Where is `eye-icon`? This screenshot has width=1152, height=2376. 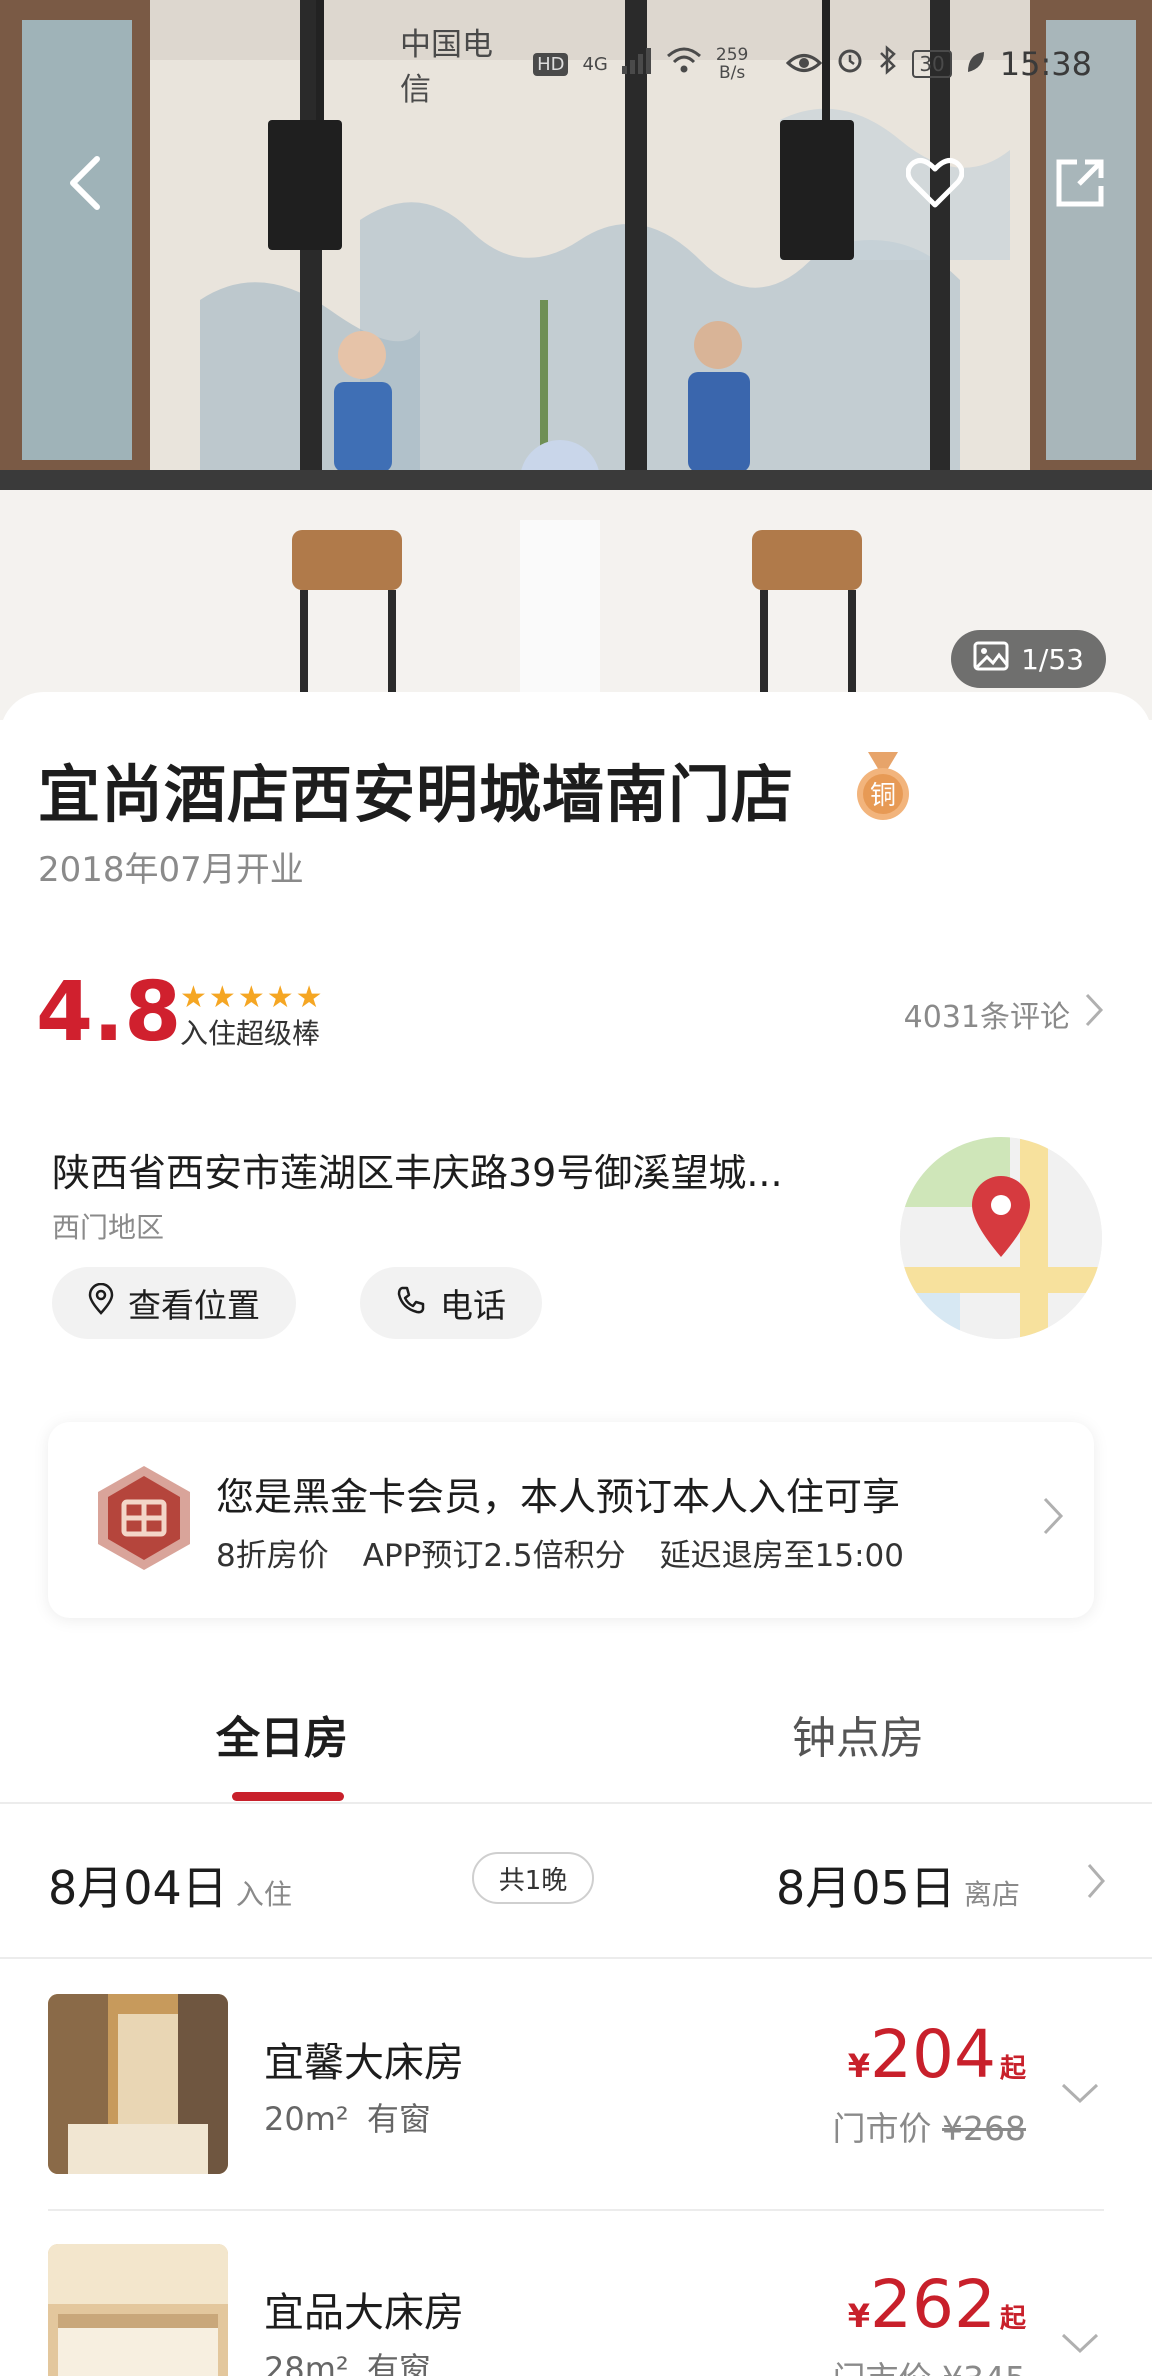 eye-icon is located at coordinates (804, 64).